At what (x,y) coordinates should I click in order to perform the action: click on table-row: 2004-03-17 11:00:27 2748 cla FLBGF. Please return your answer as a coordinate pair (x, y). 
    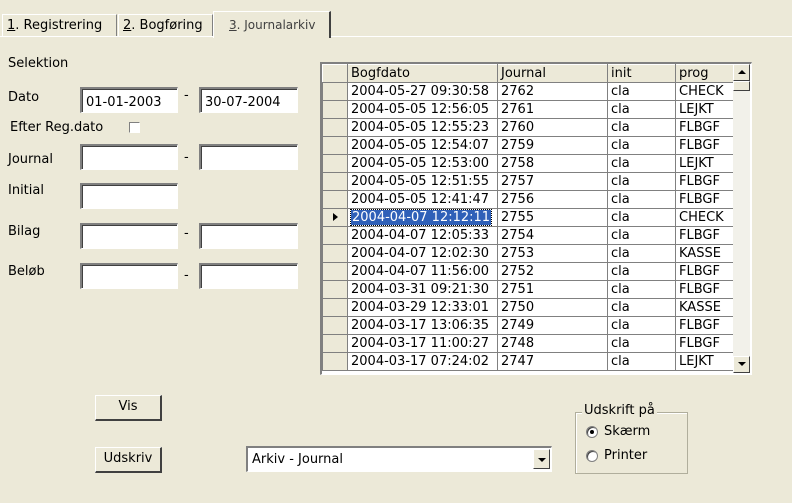
    Looking at the image, I should click on (529, 343).